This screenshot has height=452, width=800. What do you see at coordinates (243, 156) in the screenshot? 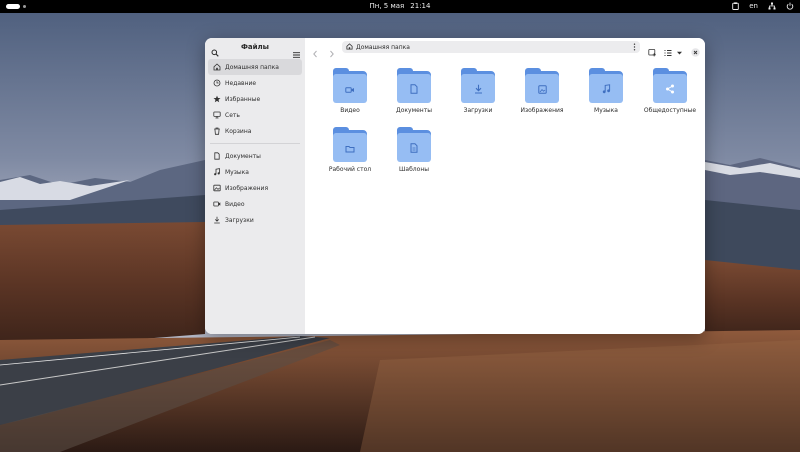
I see `sidebar-item-label: Документы` at bounding box center [243, 156].